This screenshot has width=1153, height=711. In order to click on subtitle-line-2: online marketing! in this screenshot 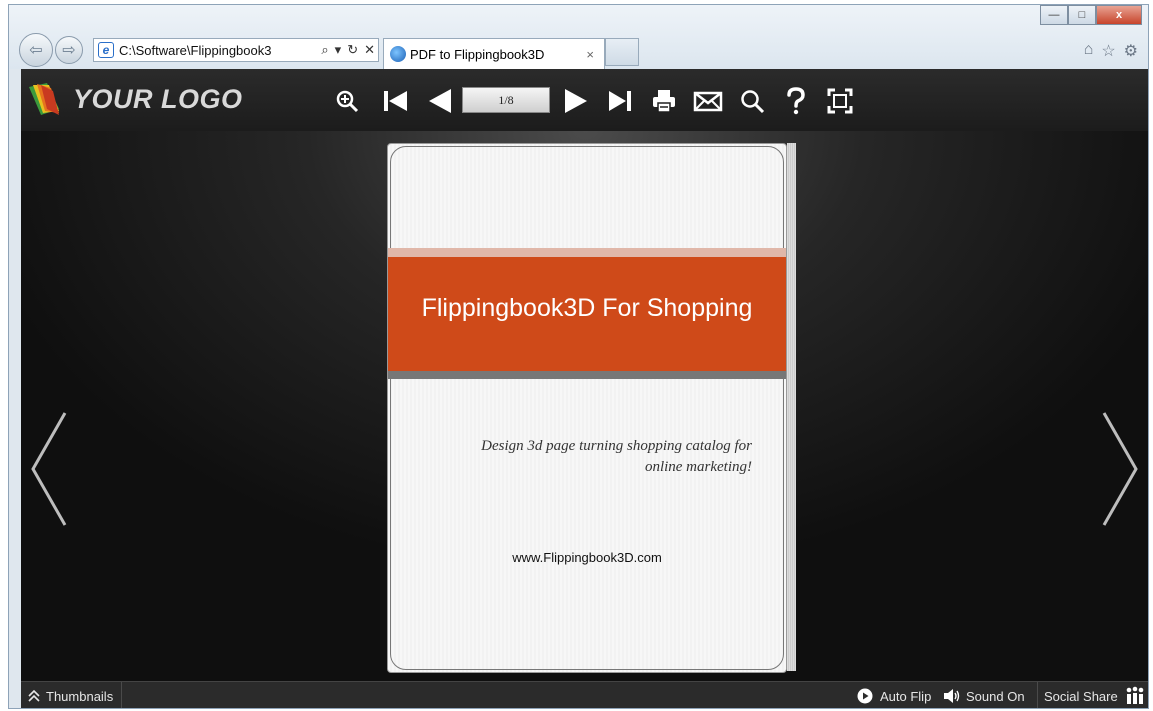, I will do `click(698, 467)`.